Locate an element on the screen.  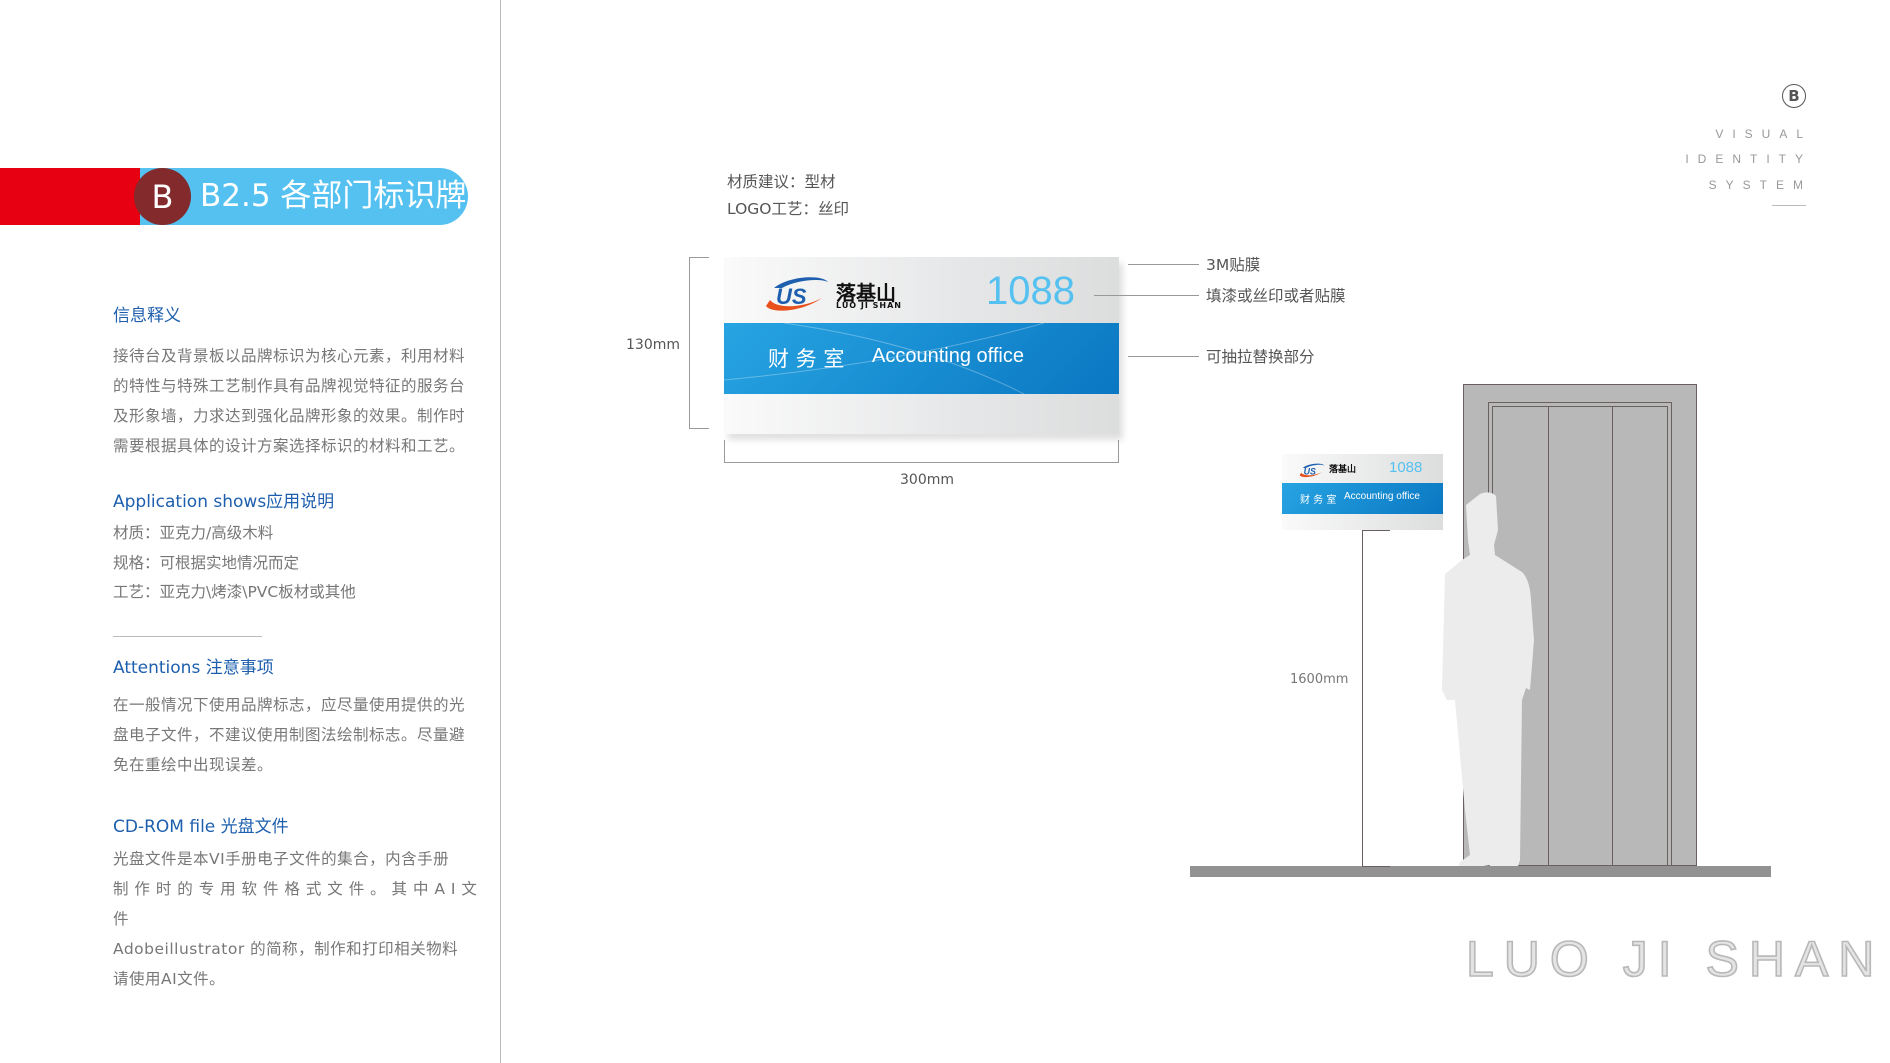
svg-text: US is located at coordinates (1310, 471).